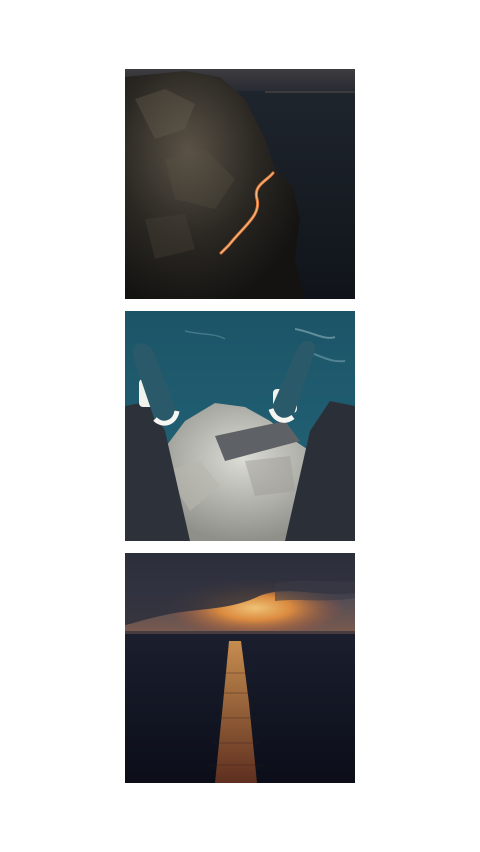  I want to click on sunset-sea-image, so click(240, 668).